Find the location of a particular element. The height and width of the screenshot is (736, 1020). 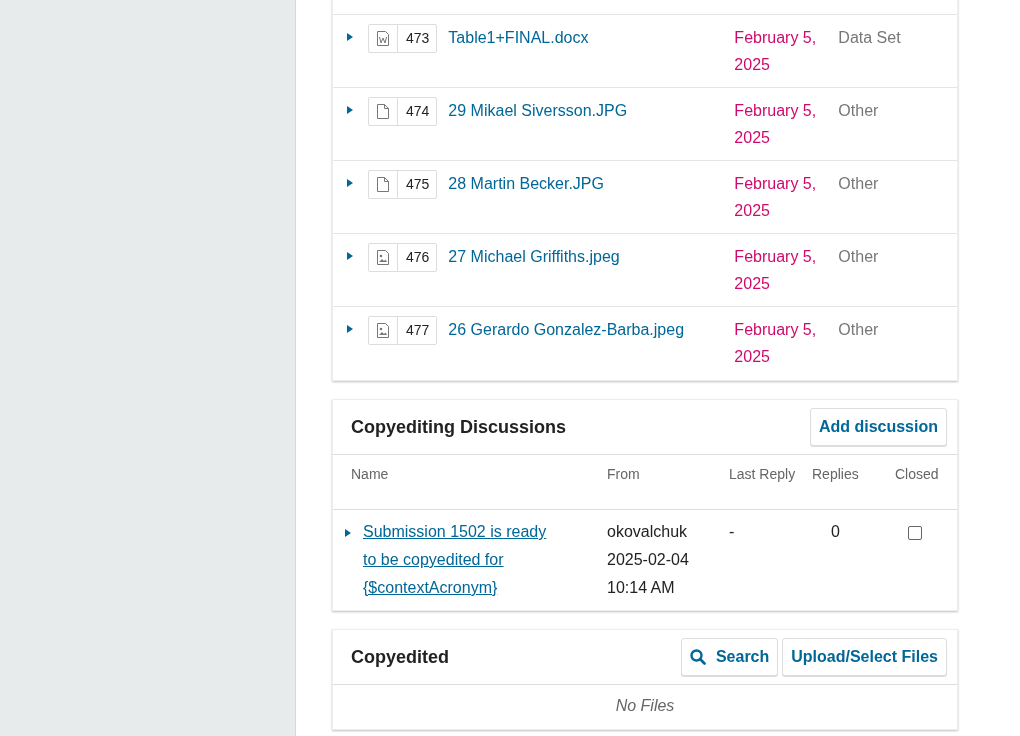

upload-select-files-button: Upload/Select Files is located at coordinates (864, 657).